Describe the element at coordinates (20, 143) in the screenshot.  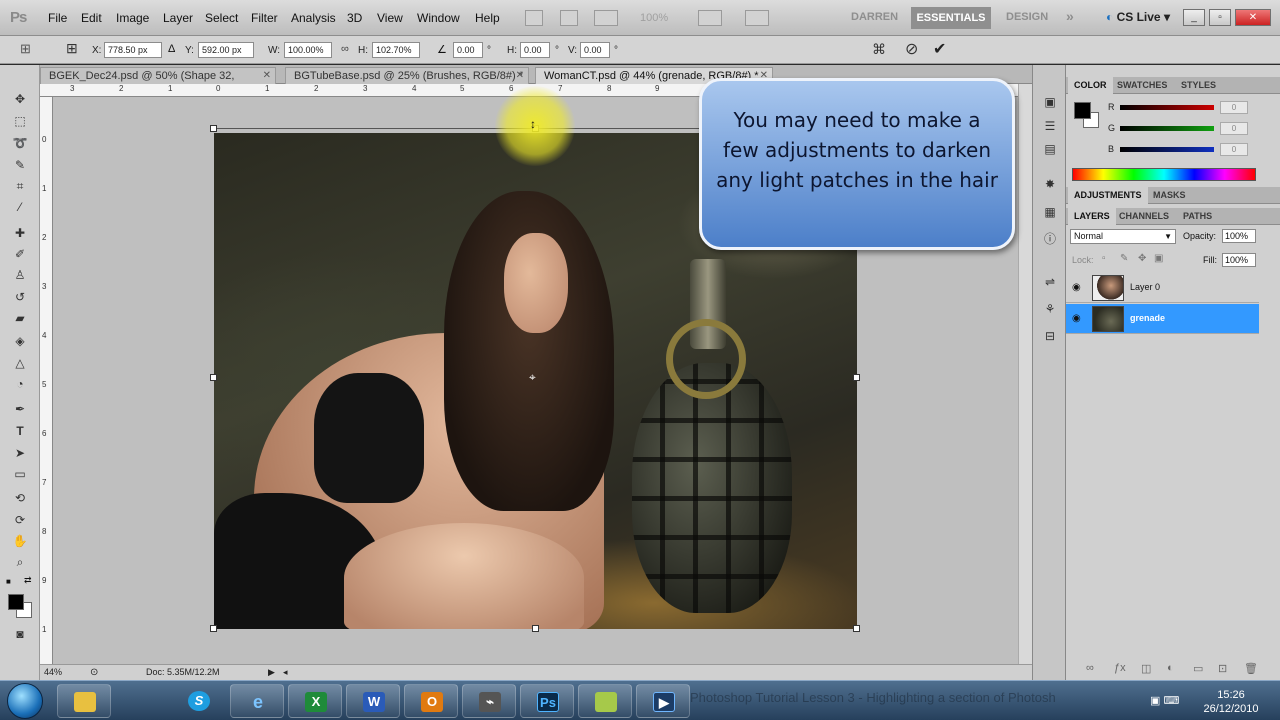
I see `lasso-tool-icon: ➰` at that location.